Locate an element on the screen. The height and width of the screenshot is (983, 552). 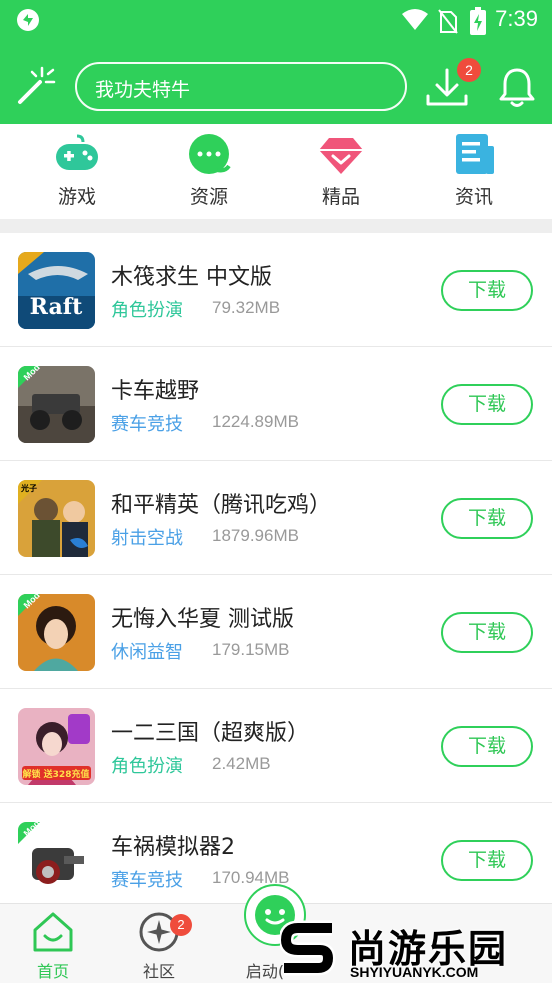
list-item: Raft 木筏求生 中文版 角色扮演 79.32MB 下载 is located at coordinates (276, 290).